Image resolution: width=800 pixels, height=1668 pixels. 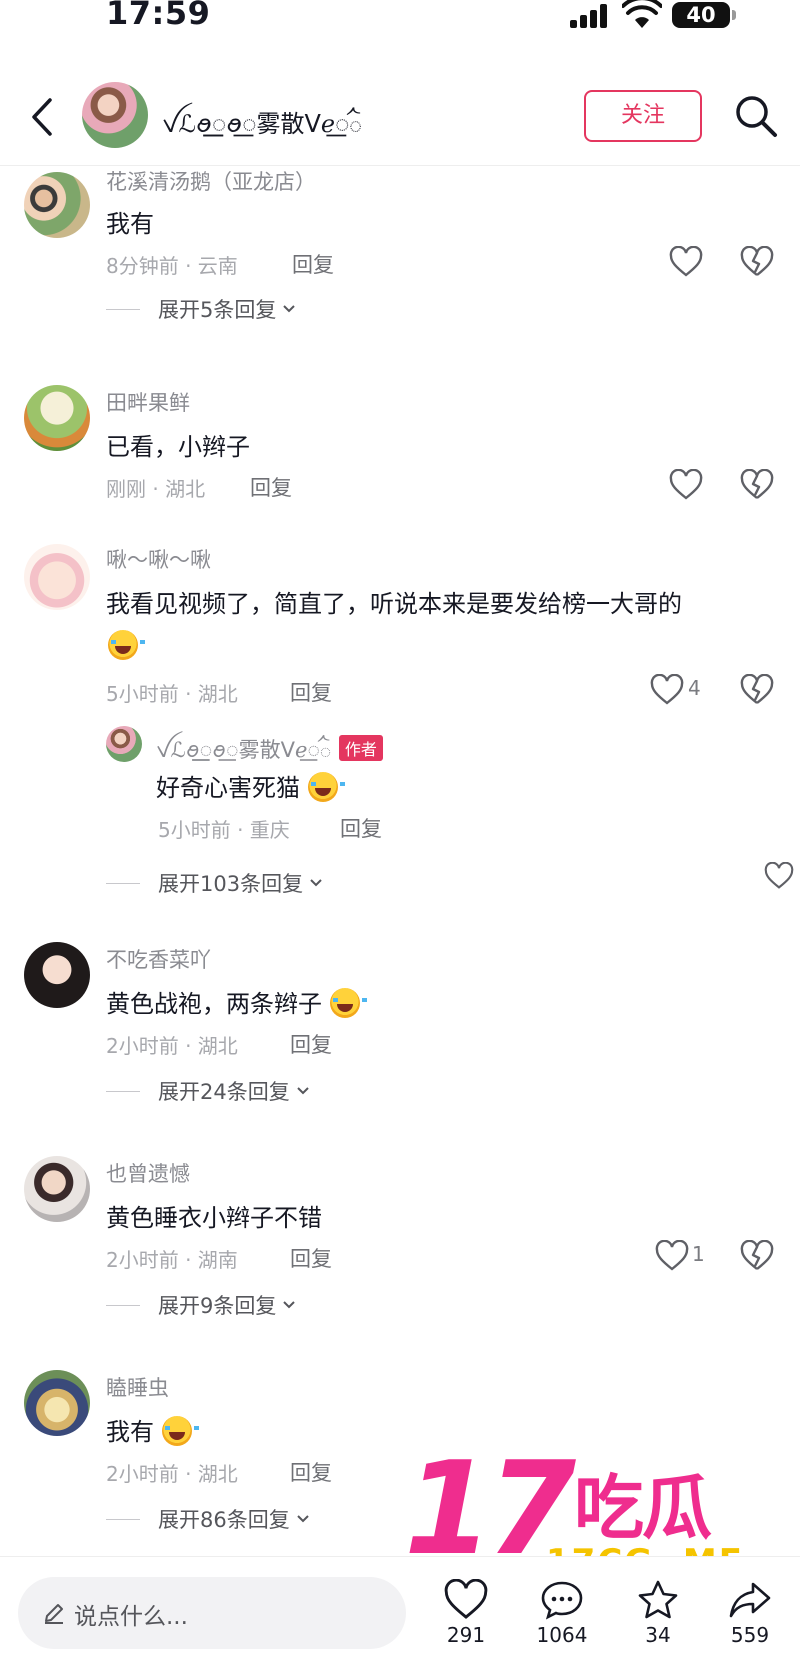 What do you see at coordinates (158, 959) in the screenshot?
I see `comment-username: 不吃香菜吖` at bounding box center [158, 959].